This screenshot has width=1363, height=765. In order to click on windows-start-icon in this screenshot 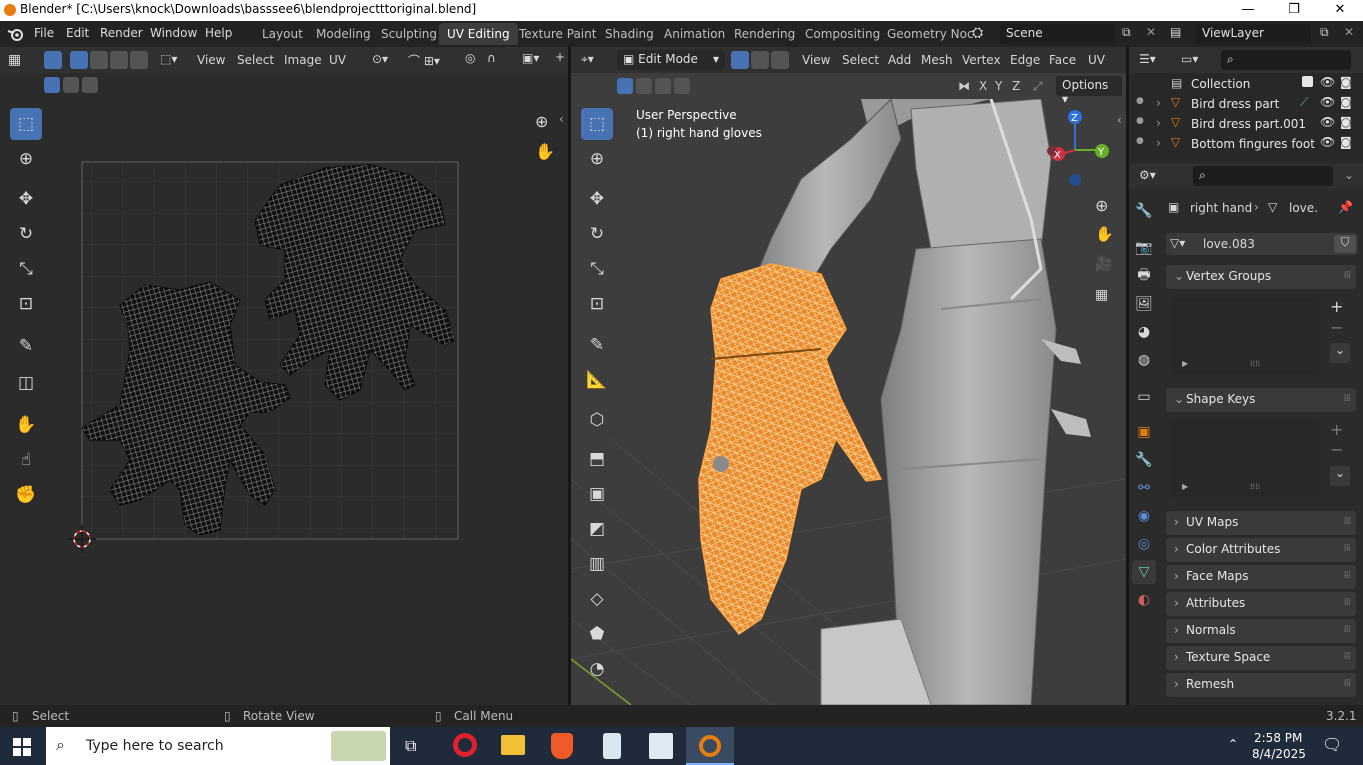, I will do `click(22, 747)`.